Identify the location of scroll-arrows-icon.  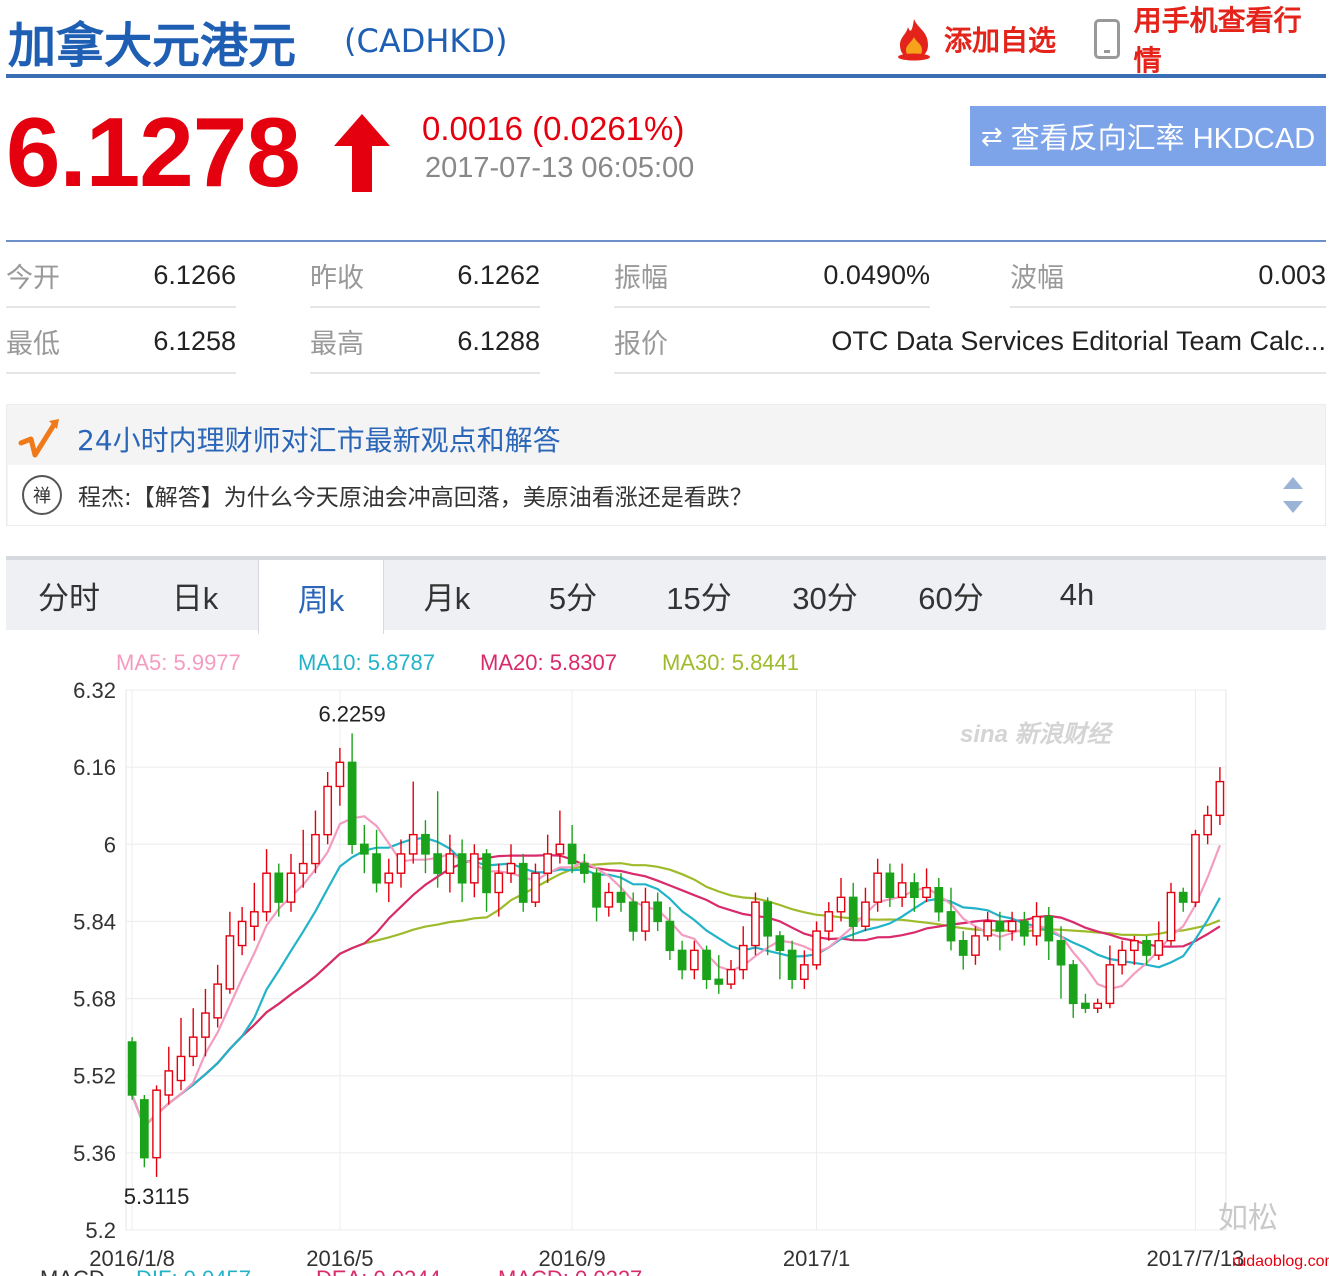
(1293, 495).